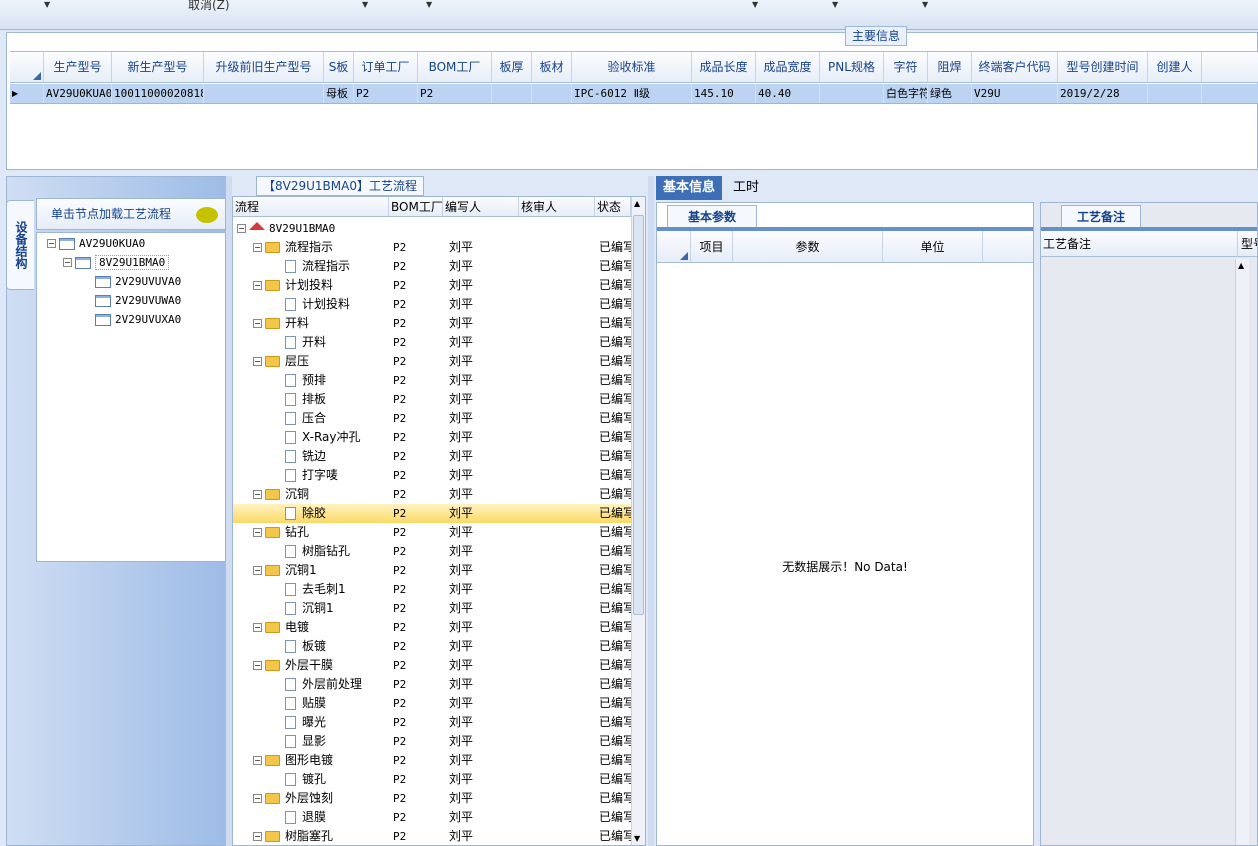  Describe the element at coordinates (386, 67) in the screenshot. I see `col-header: 订单工厂` at that location.